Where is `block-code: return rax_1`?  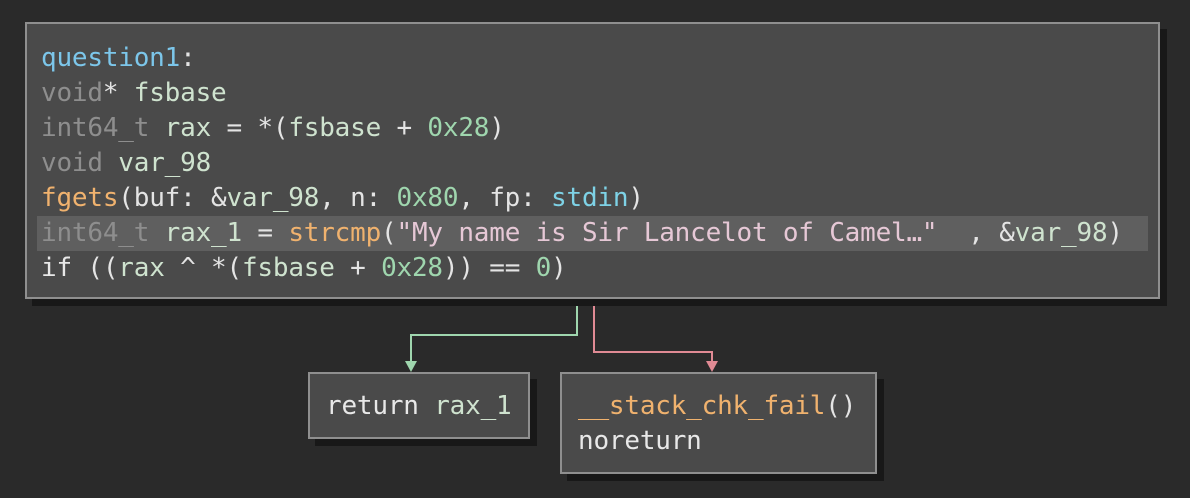 block-code: return rax_1 is located at coordinates (417, 406).